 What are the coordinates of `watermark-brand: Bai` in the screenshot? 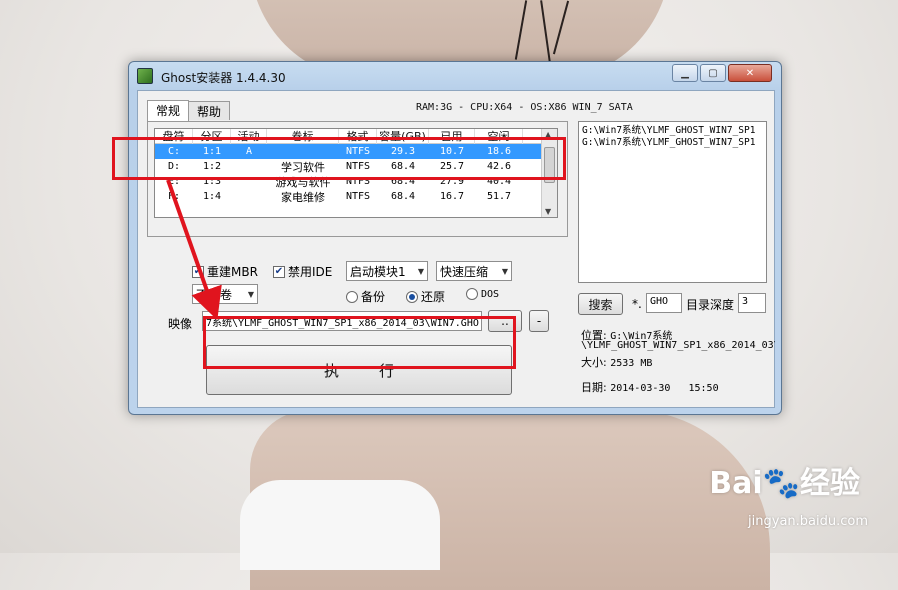 It's located at (736, 483).